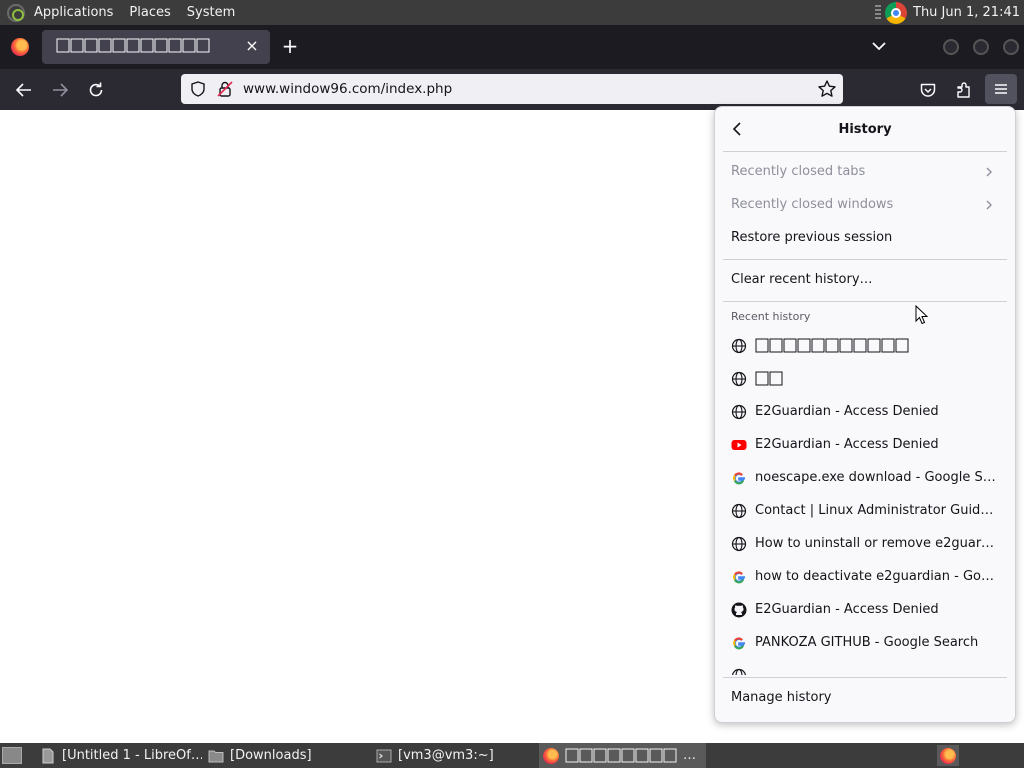  I want to click on clock: Thu Jun 1, 21:41, so click(968, 12).